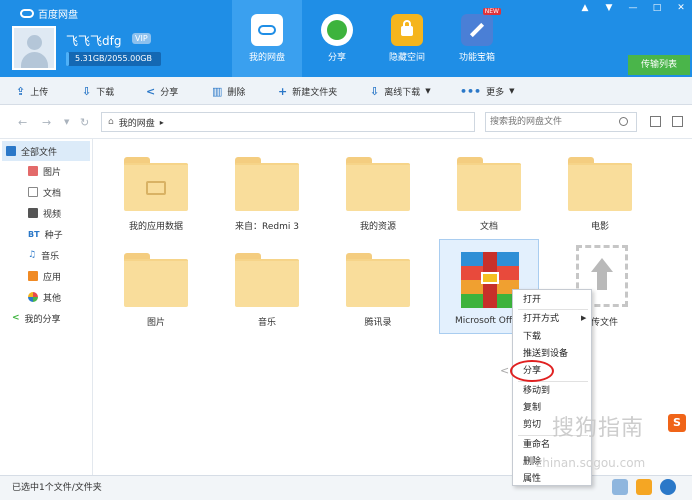 The width and height of the screenshot is (692, 500). I want to click on help-icon, so click(668, 487).